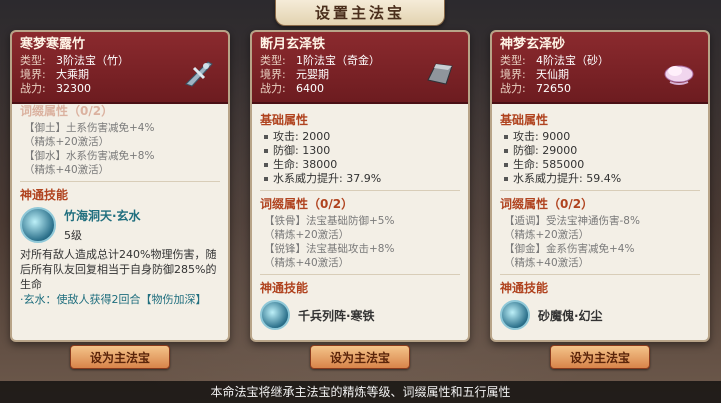 Image resolution: width=721 pixels, height=403 pixels. Describe the element at coordinates (360, 165) in the screenshot. I see `stat-hp: 生命: 38000` at that location.